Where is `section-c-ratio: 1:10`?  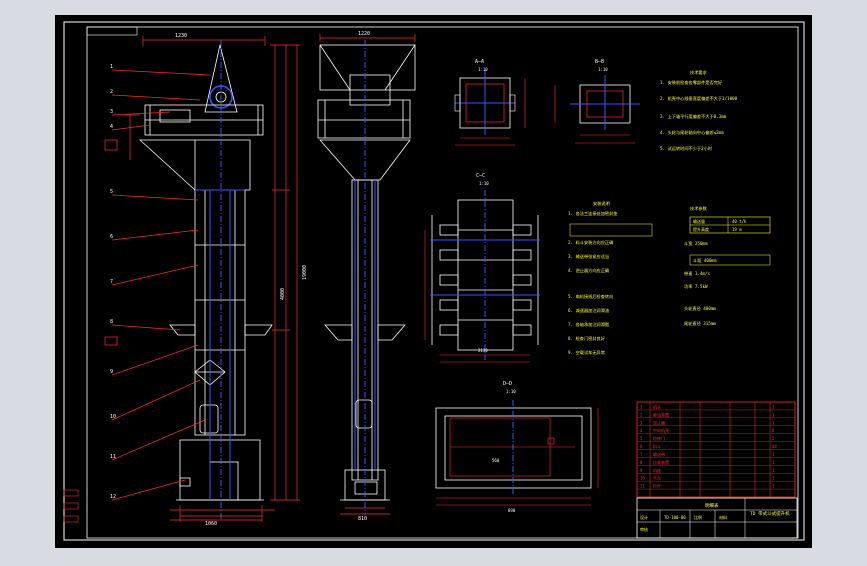
section-c-ratio: 1:10 is located at coordinates (484, 183).